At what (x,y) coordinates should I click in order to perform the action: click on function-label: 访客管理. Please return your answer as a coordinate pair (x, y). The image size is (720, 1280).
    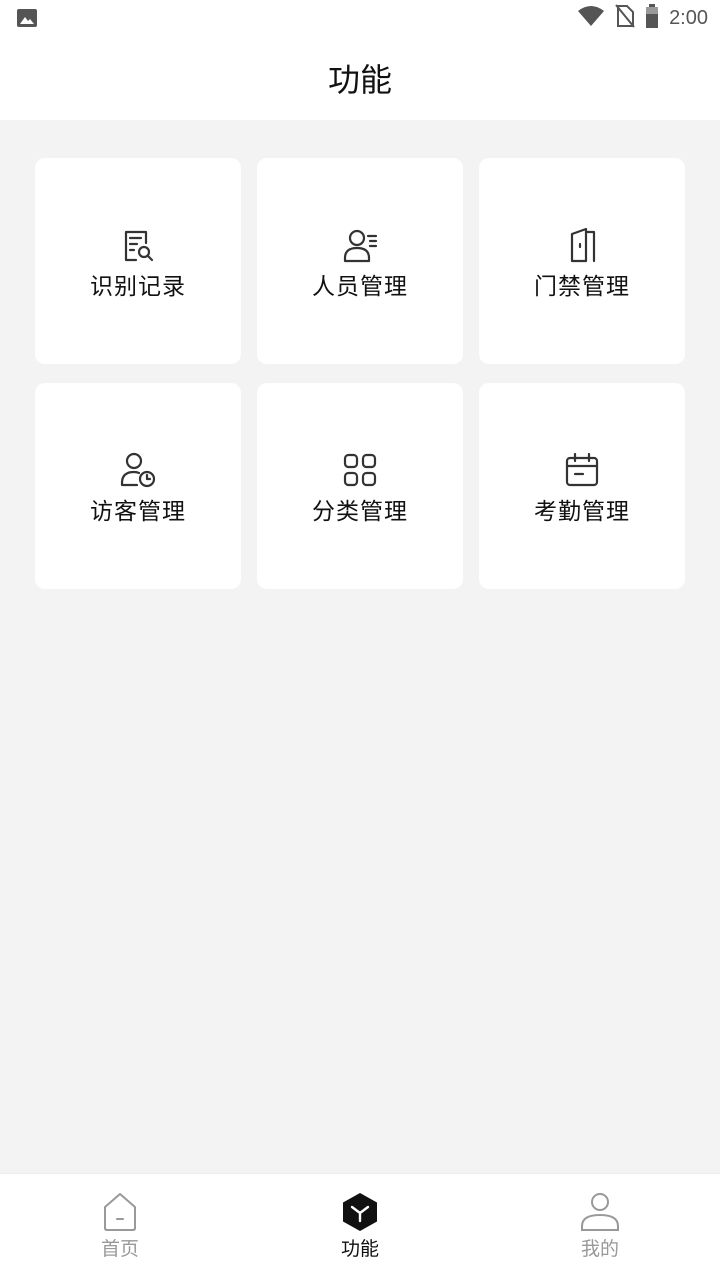
    Looking at the image, I should click on (138, 512).